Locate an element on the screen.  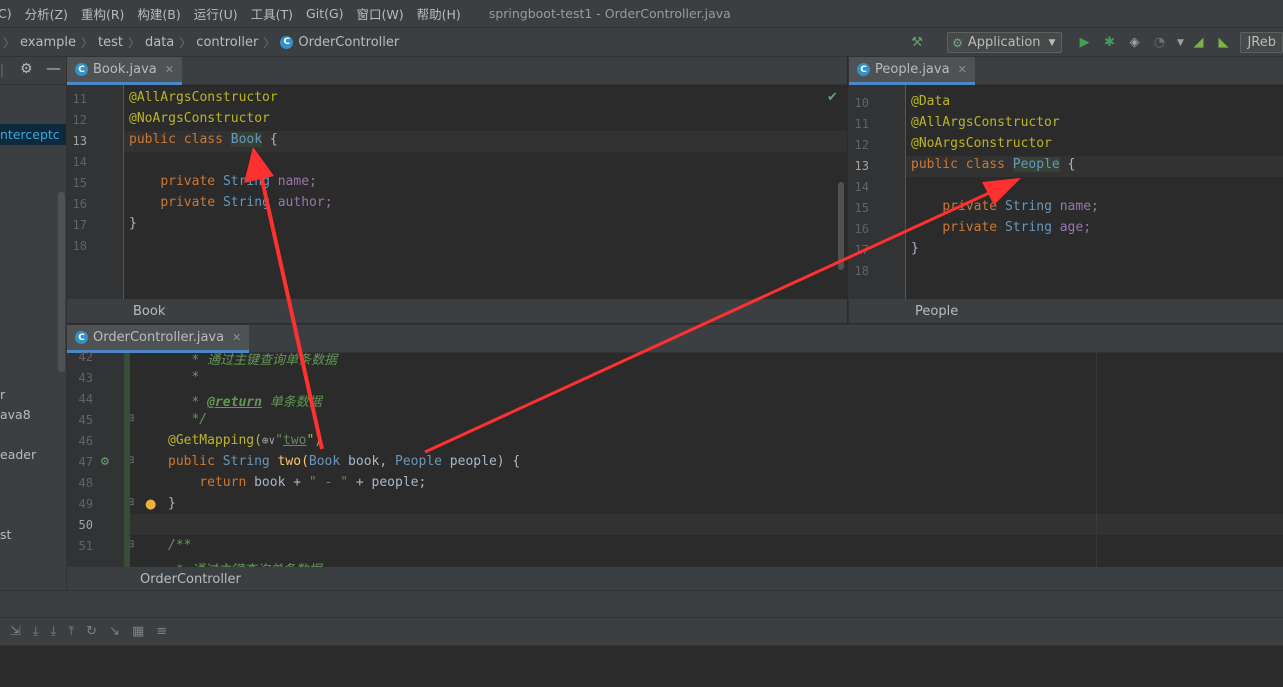
line-number: 15 is located at coordinates (861, 208).